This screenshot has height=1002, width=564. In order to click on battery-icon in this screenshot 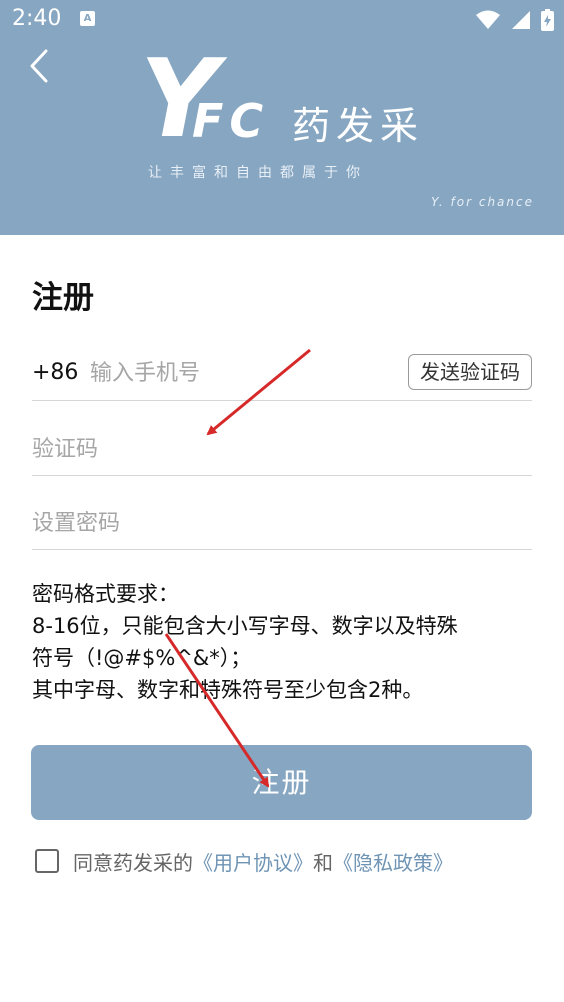, I will do `click(547, 20)`.